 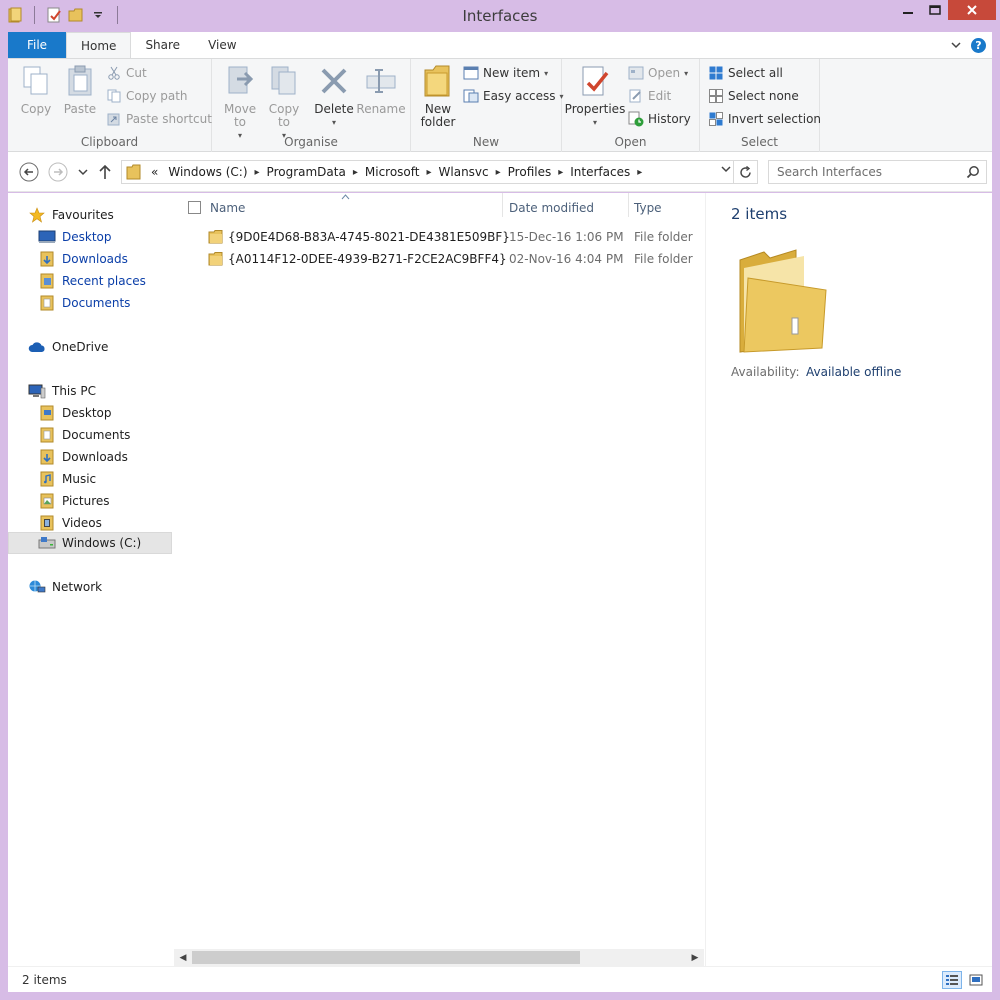 What do you see at coordinates (636, 119) in the screenshot?
I see `history-icon` at bounding box center [636, 119].